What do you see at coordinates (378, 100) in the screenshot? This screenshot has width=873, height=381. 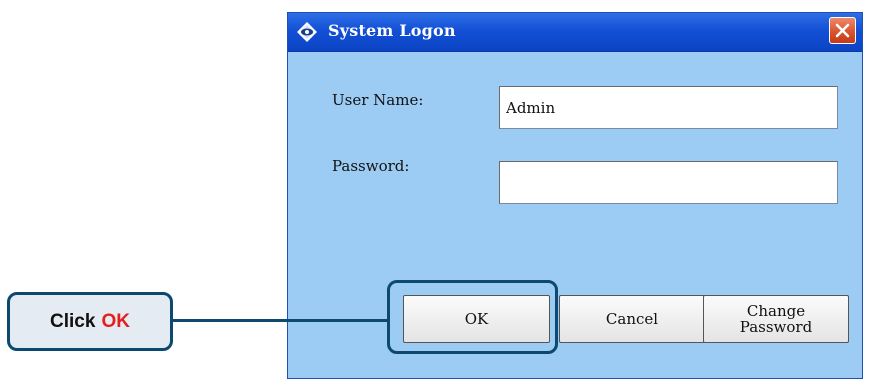 I see `username-label: User Name:` at bounding box center [378, 100].